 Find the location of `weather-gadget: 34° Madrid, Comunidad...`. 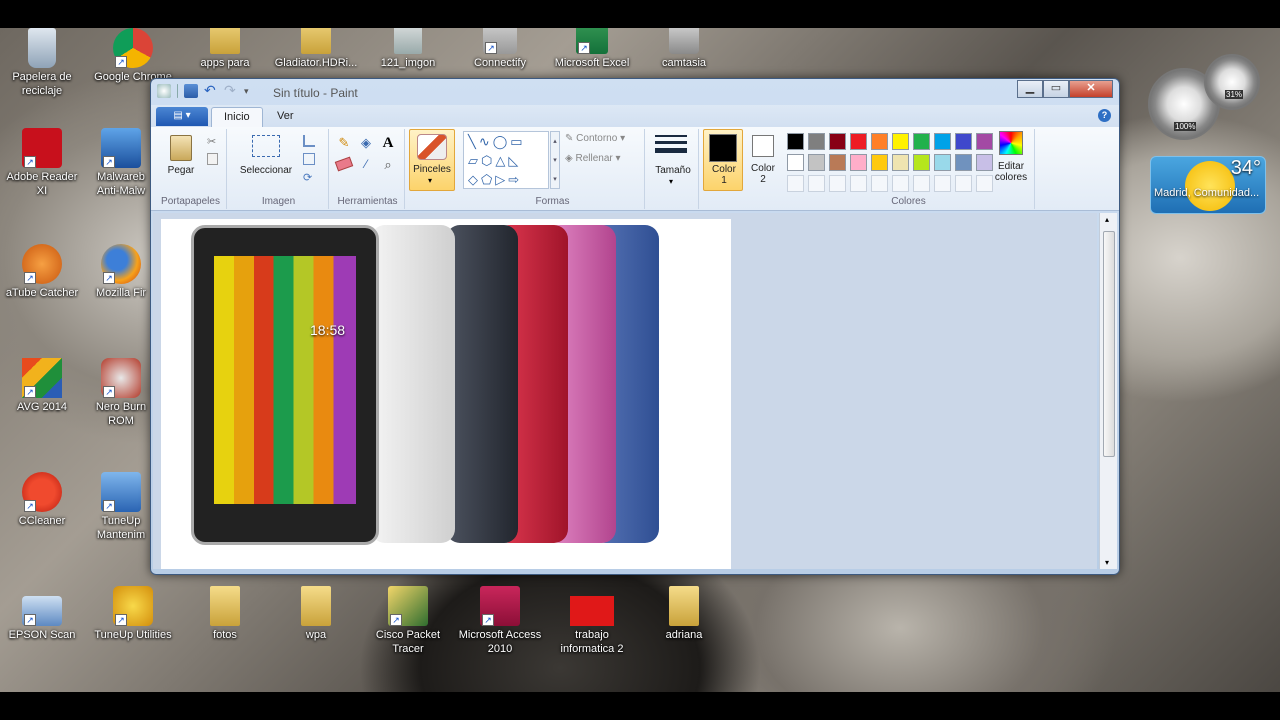

weather-gadget: 34° Madrid, Comunidad... is located at coordinates (1208, 185).